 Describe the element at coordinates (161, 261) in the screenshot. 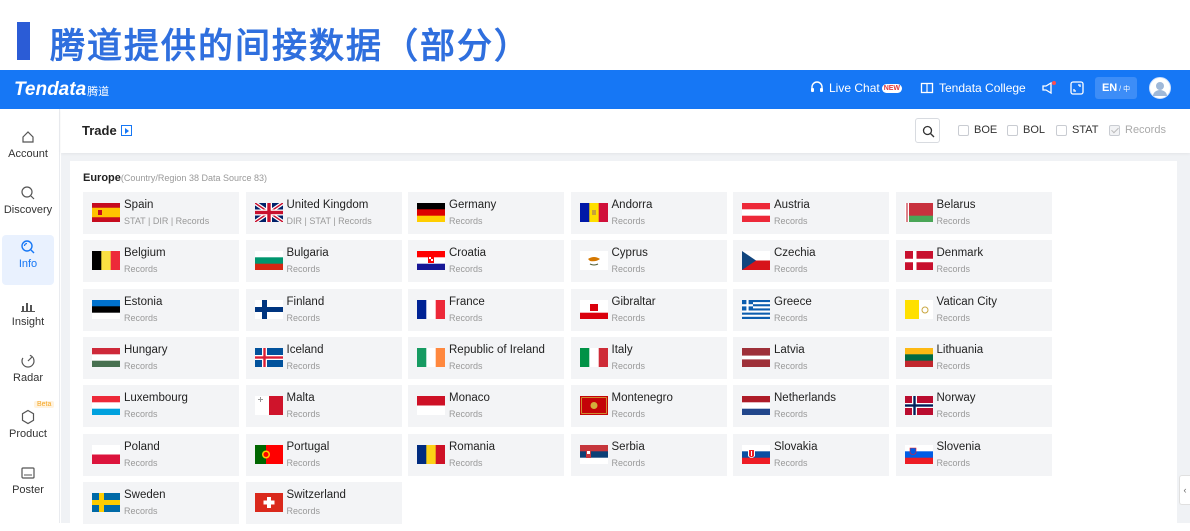

I see `country-card-belgium: Belgium Records` at that location.